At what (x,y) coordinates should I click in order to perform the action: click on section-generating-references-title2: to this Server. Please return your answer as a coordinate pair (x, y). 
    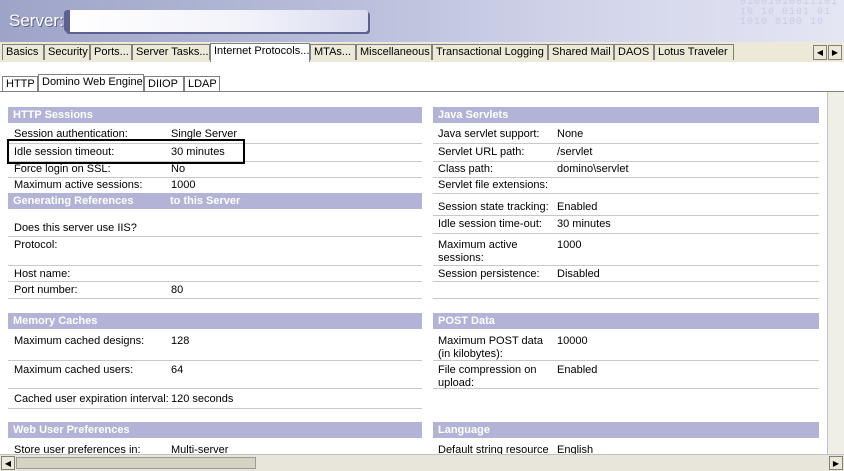
    Looking at the image, I should click on (205, 201).